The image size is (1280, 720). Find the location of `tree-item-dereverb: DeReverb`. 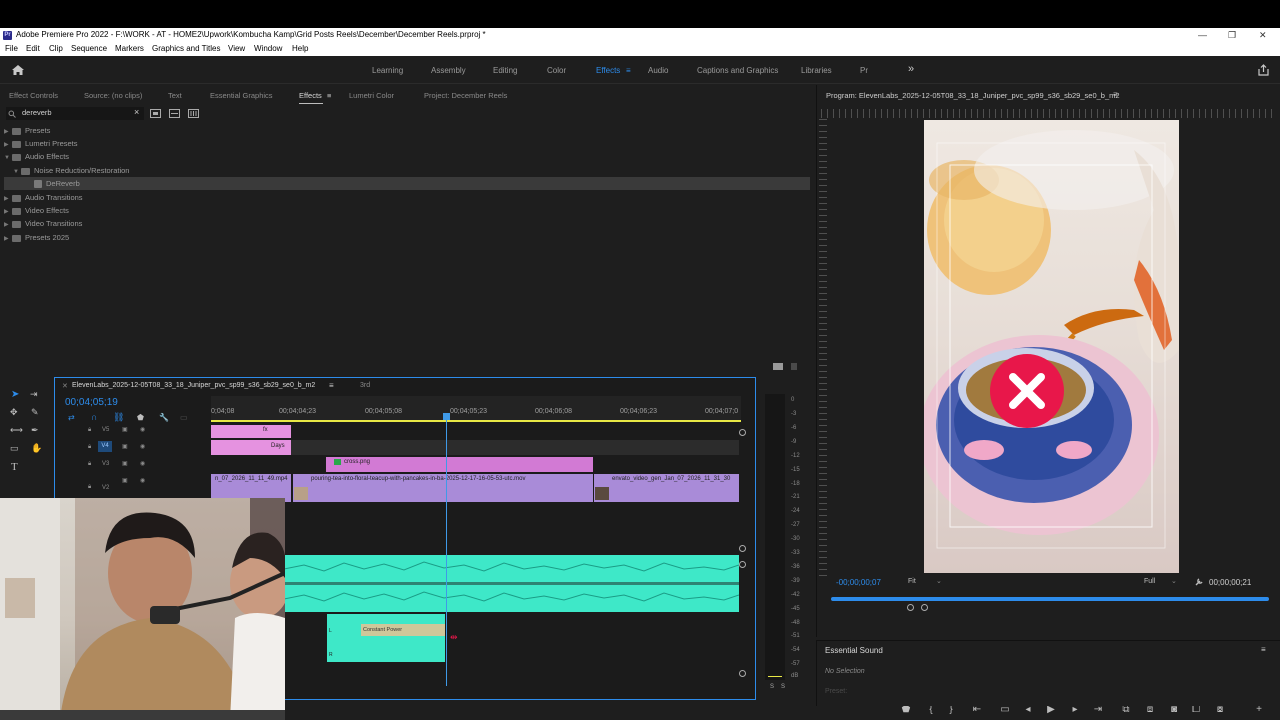

tree-item-dereverb: DeReverb is located at coordinates (57, 183).